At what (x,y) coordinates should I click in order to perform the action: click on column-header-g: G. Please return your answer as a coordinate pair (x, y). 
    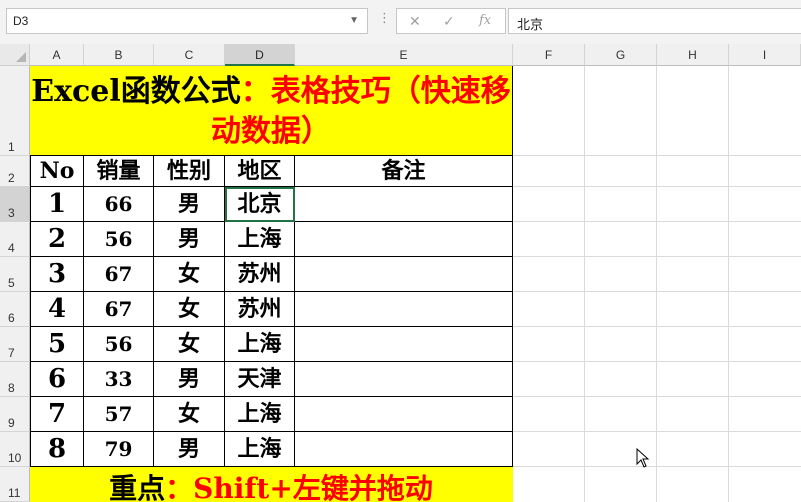
    Looking at the image, I should click on (621, 55).